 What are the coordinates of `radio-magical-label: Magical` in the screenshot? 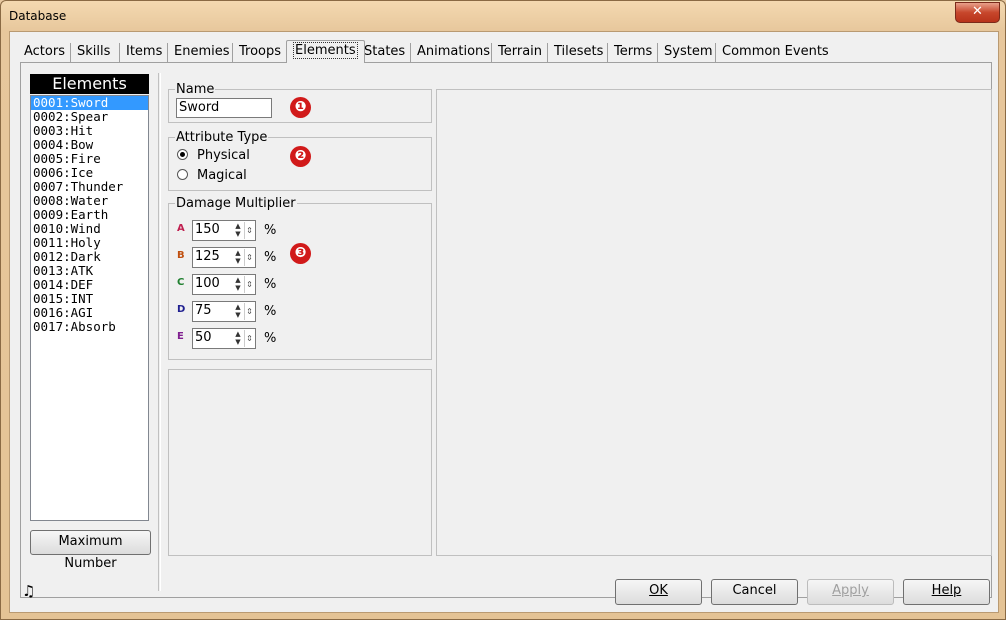 It's located at (222, 175).